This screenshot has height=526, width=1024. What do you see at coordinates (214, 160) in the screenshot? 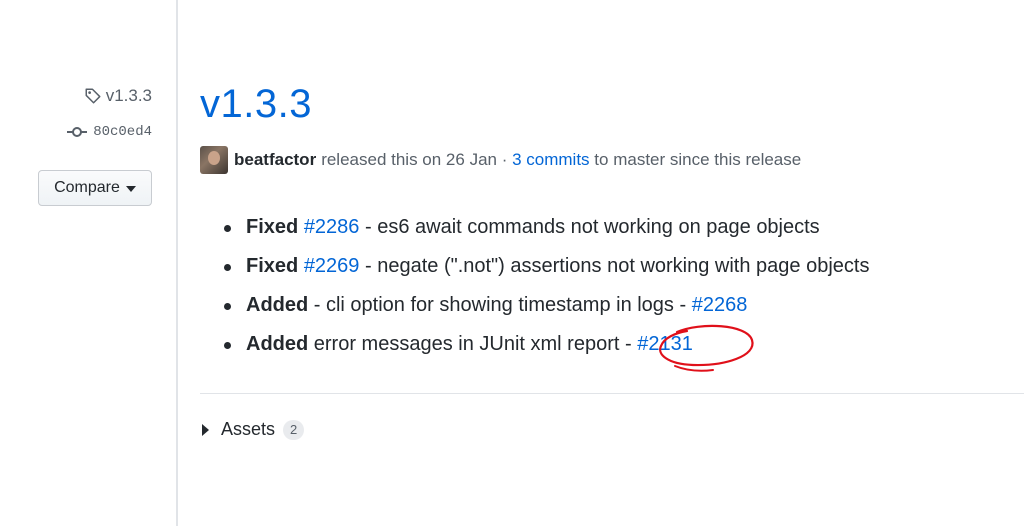
I see `avatar` at bounding box center [214, 160].